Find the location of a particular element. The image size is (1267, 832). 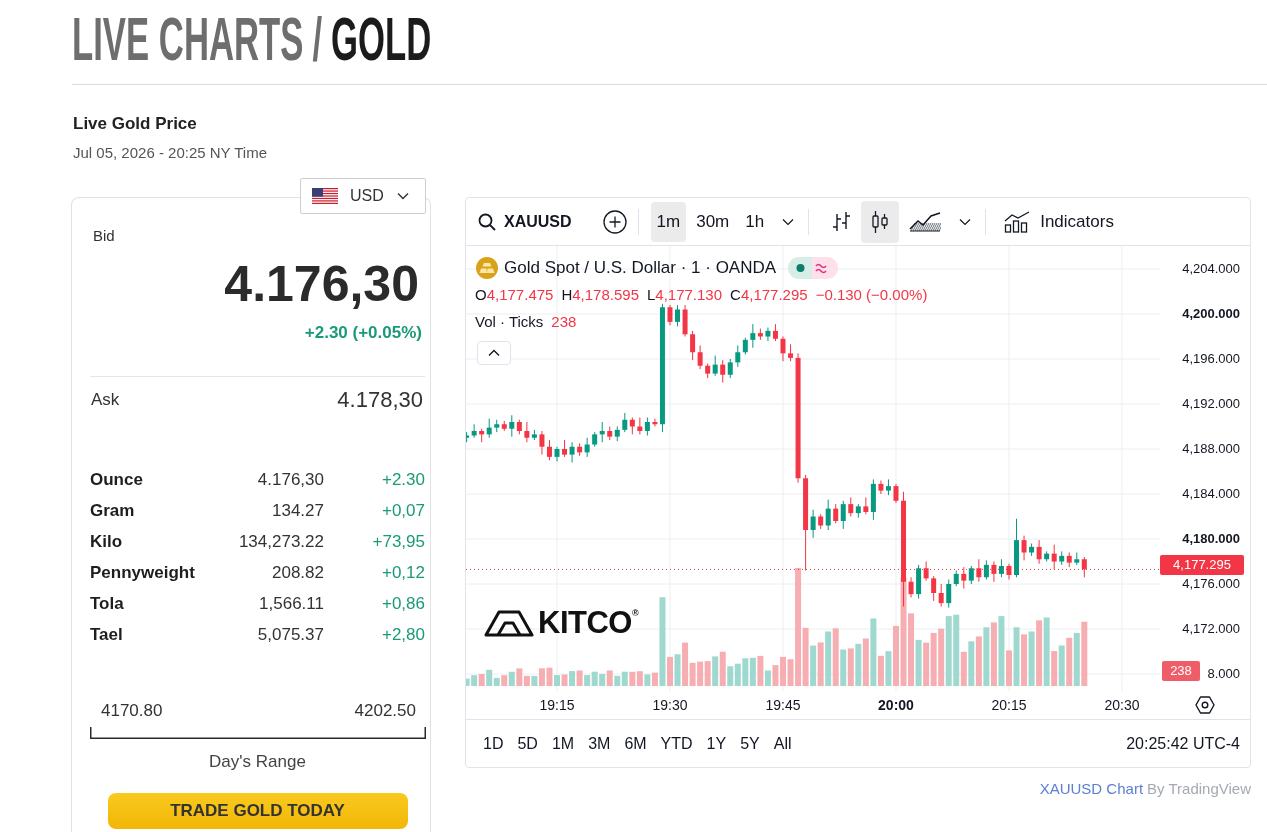

unit-price: 208.82 is located at coordinates (298, 573).